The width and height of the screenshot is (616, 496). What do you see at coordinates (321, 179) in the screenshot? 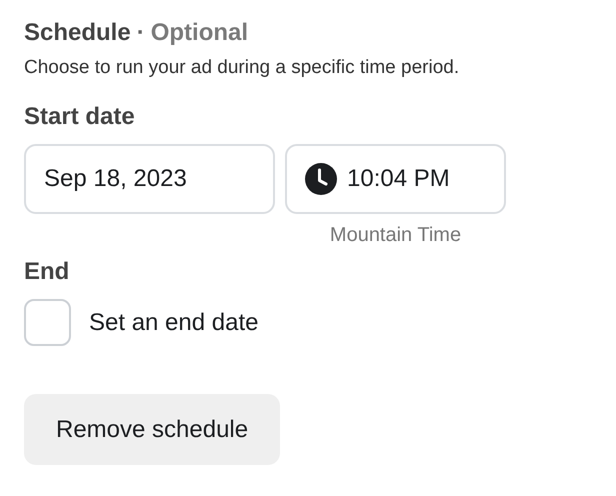
I see `clock-icon` at bounding box center [321, 179].